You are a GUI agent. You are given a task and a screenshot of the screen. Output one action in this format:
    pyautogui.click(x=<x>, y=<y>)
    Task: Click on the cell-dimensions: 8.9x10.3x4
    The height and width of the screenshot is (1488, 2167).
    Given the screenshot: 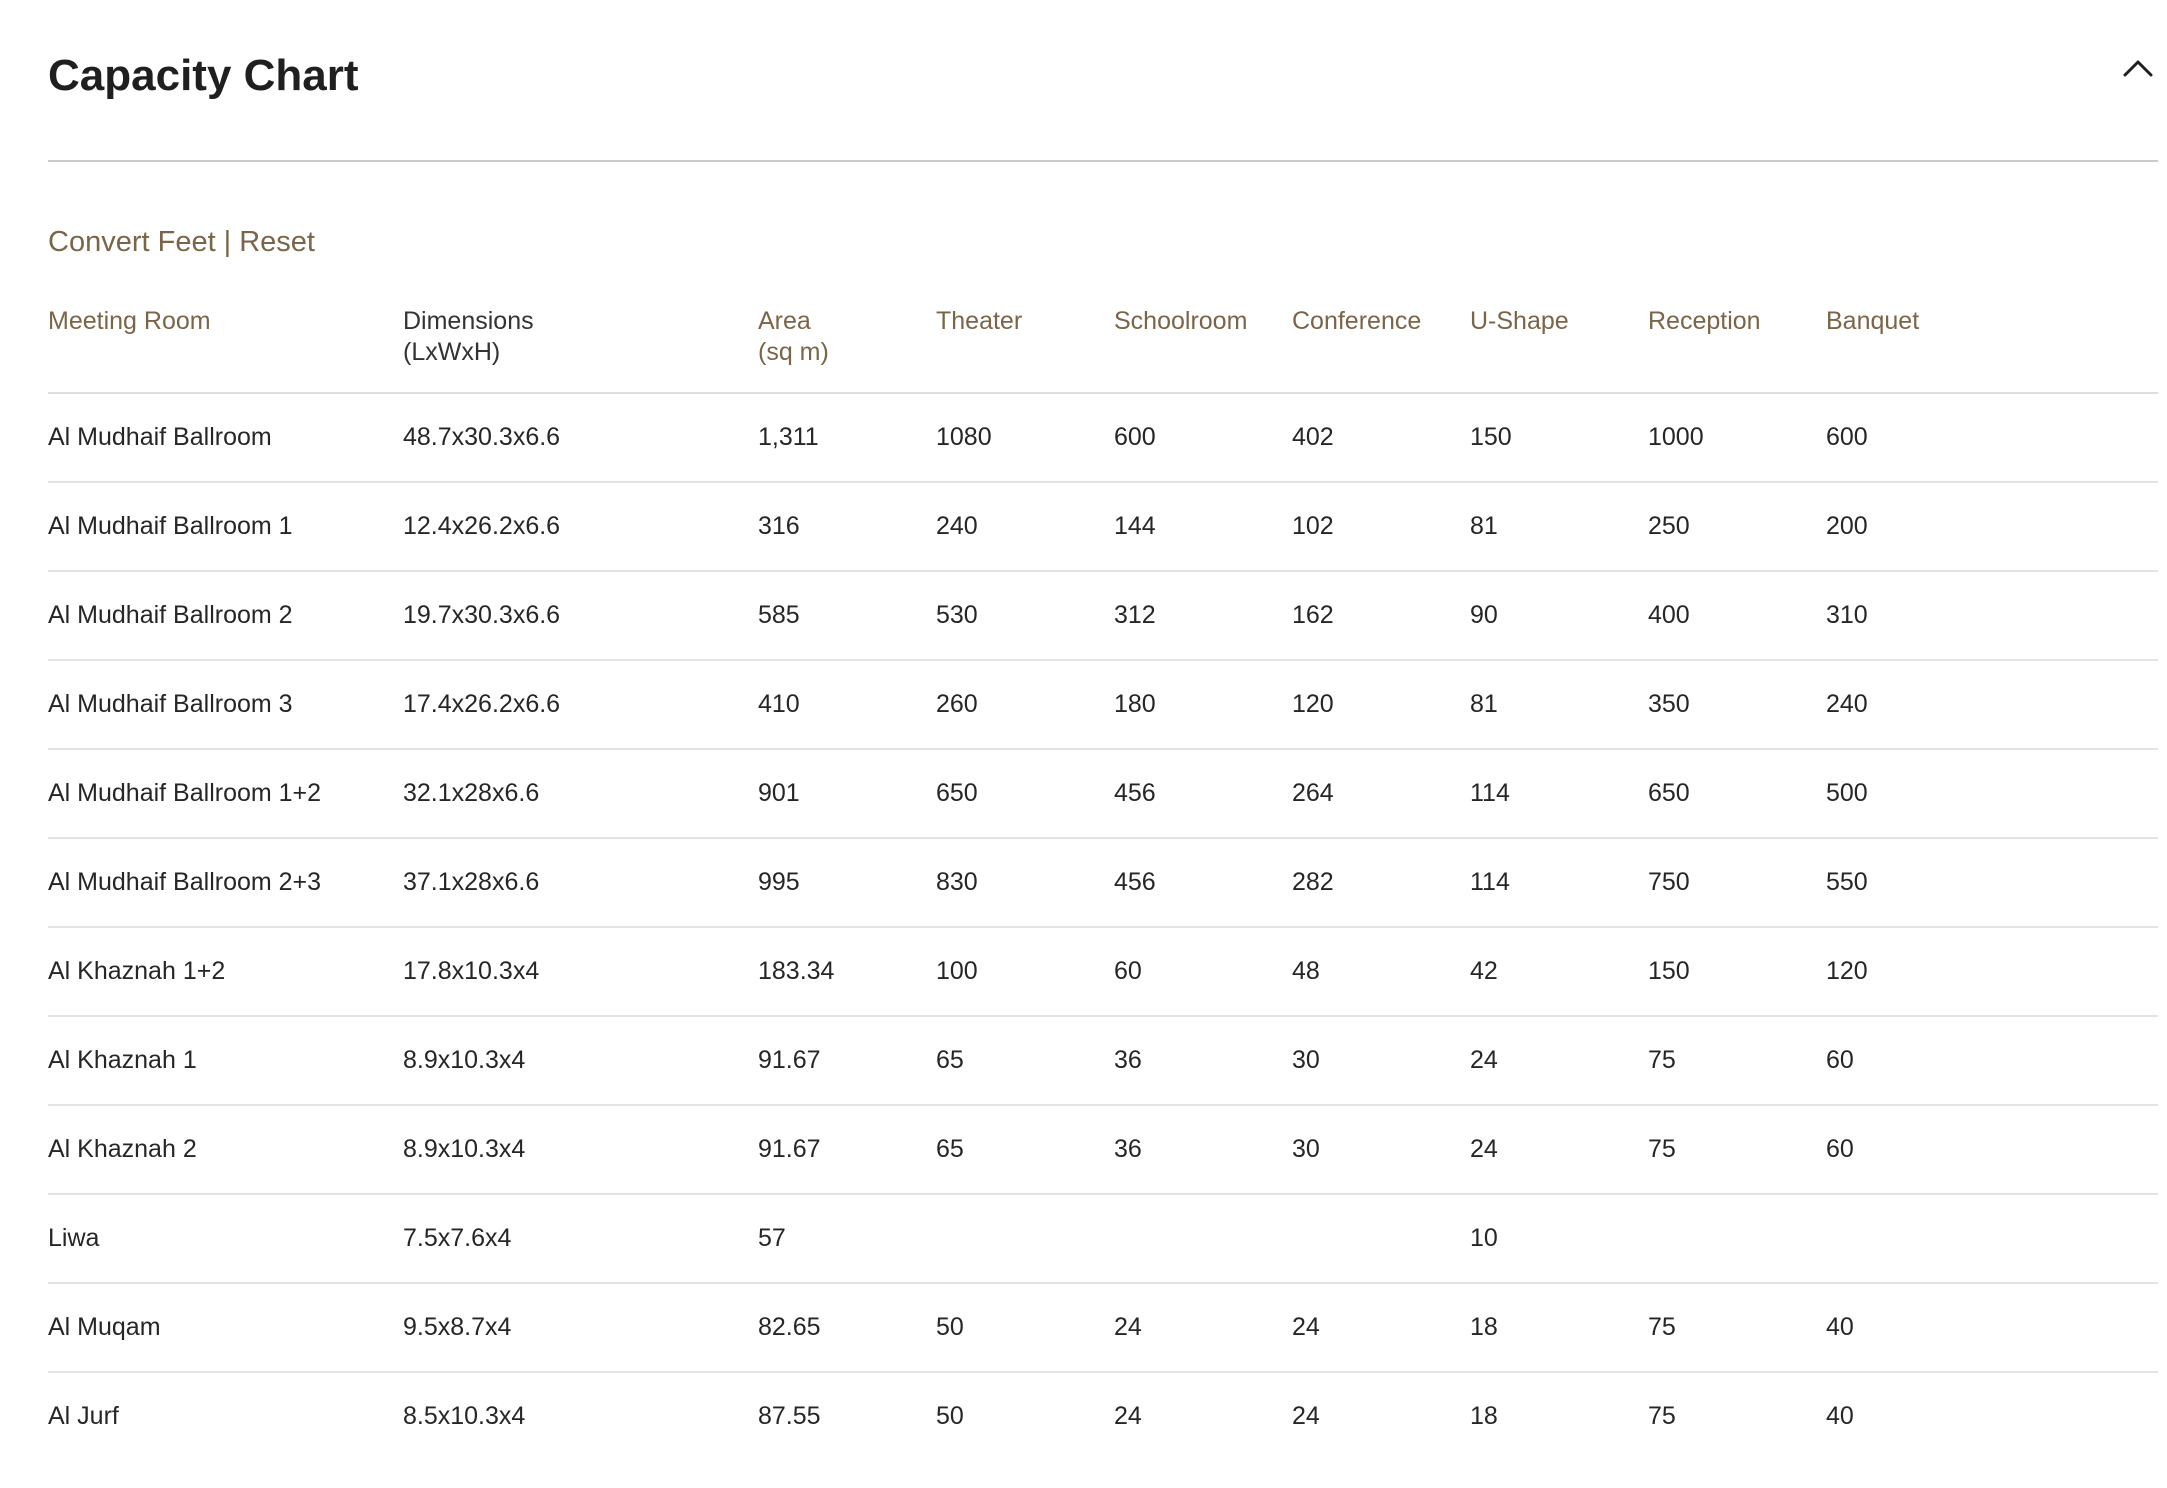 What is the action you would take?
    pyautogui.click(x=580, y=1061)
    